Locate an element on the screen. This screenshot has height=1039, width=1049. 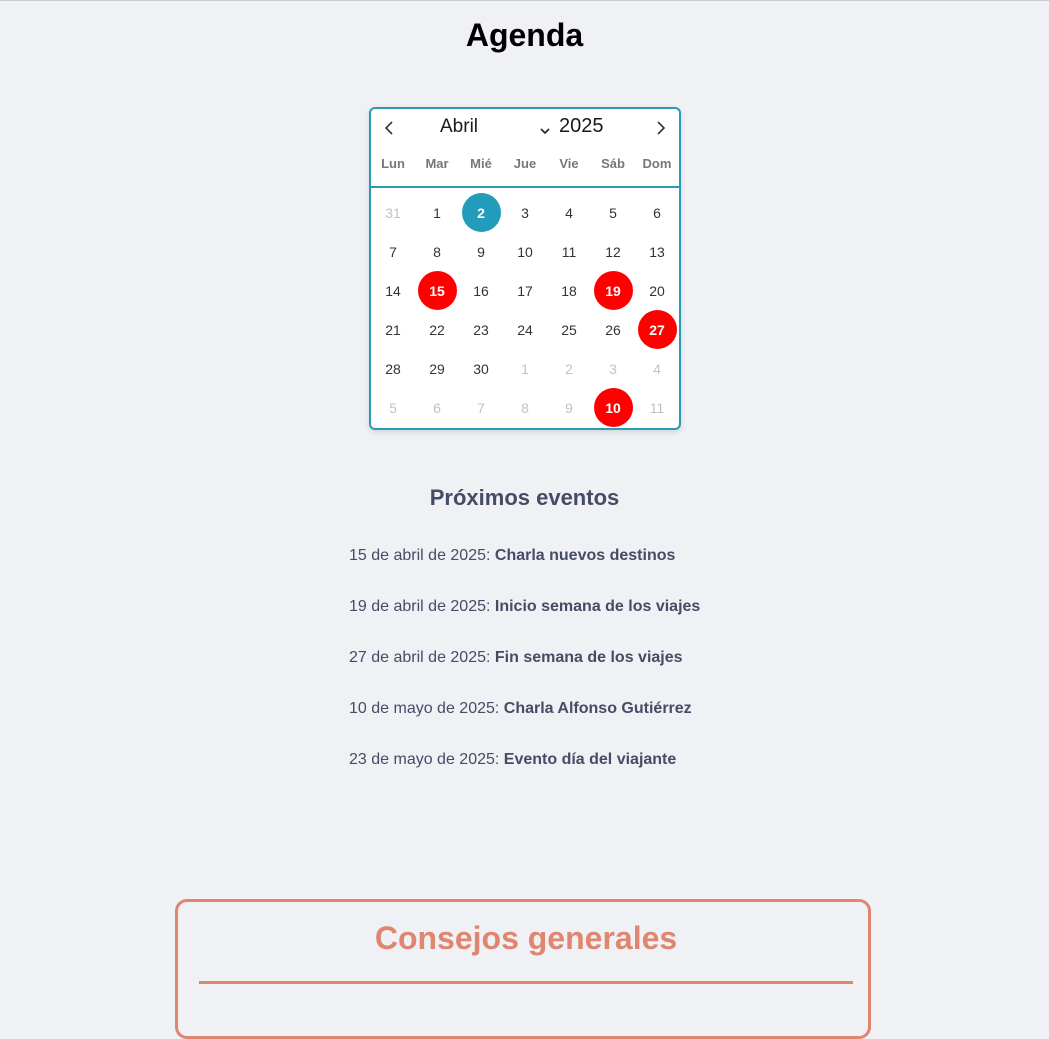
day-number: 9 is located at coordinates (481, 251).